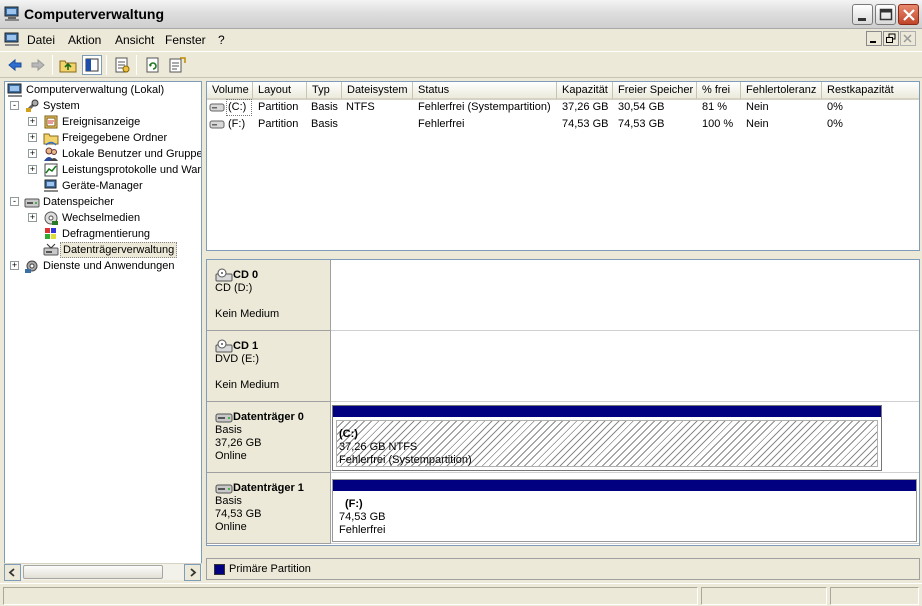  I want to click on tree-horizontal-scrollbar, so click(103, 572).